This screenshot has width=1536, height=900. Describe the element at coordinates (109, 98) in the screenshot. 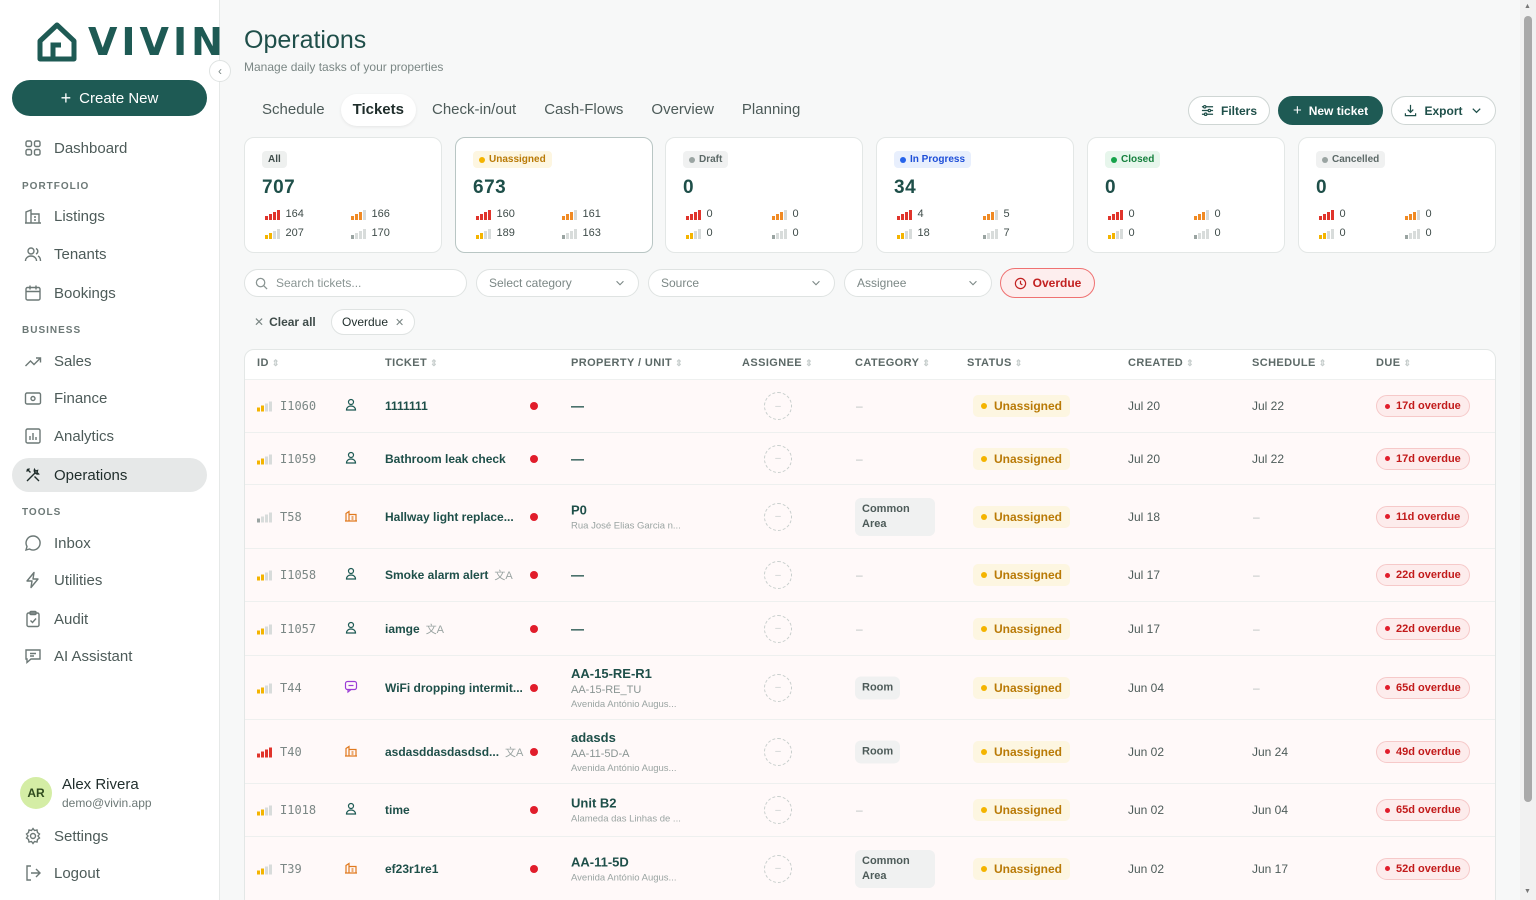

I see `create-new-button: + Create New` at that location.